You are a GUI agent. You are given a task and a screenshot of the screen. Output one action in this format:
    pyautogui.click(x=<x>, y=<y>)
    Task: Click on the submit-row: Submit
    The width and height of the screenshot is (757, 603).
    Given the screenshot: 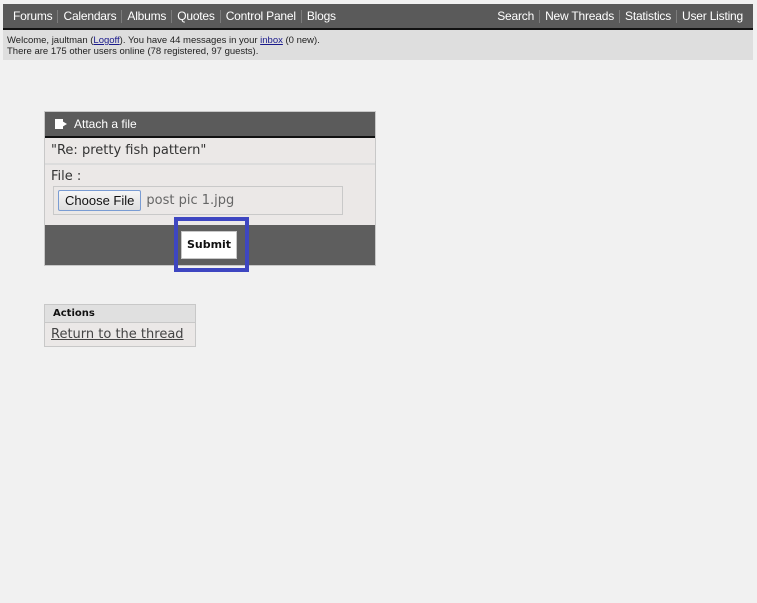 What is the action you would take?
    pyautogui.click(x=210, y=244)
    